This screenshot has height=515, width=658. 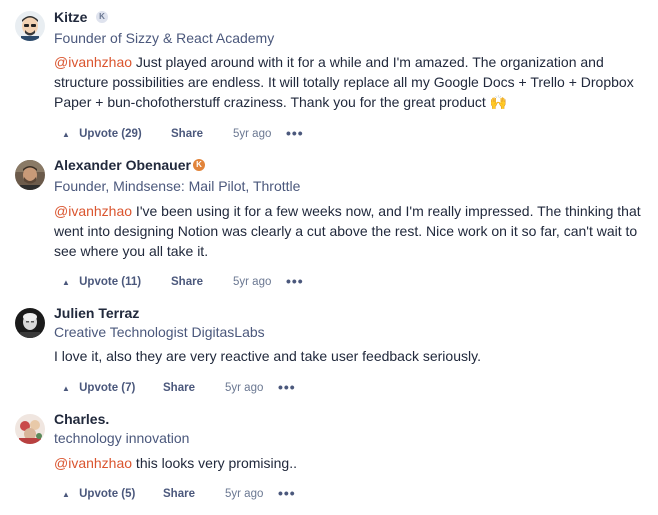 I want to click on author-name: Julien Terraz, so click(x=96, y=313).